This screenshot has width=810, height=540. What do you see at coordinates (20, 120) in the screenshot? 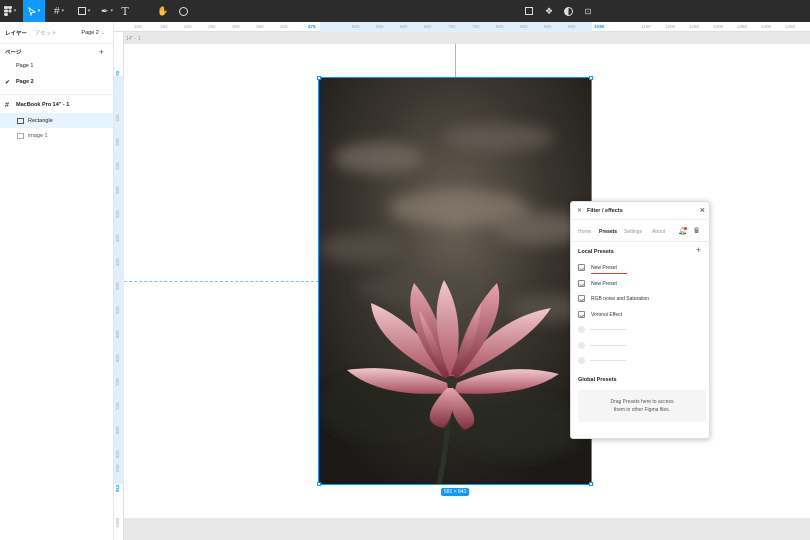
I see `image-fill-icon` at bounding box center [20, 120].